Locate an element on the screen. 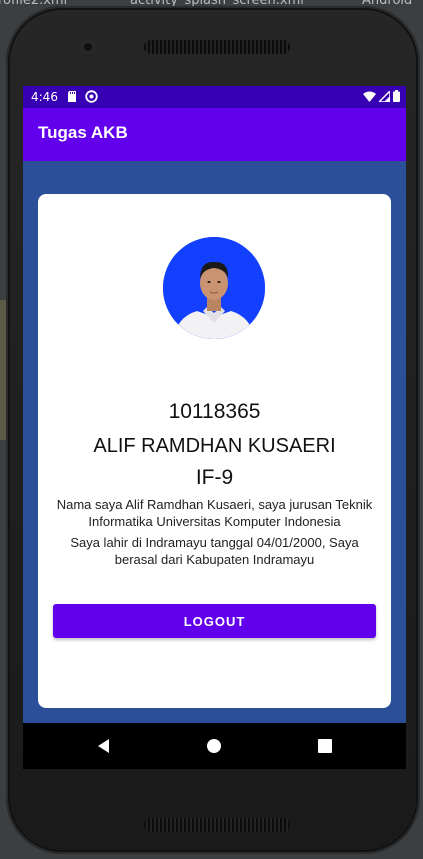 The height and width of the screenshot is (859, 423). wifi-icon is located at coordinates (369, 98).